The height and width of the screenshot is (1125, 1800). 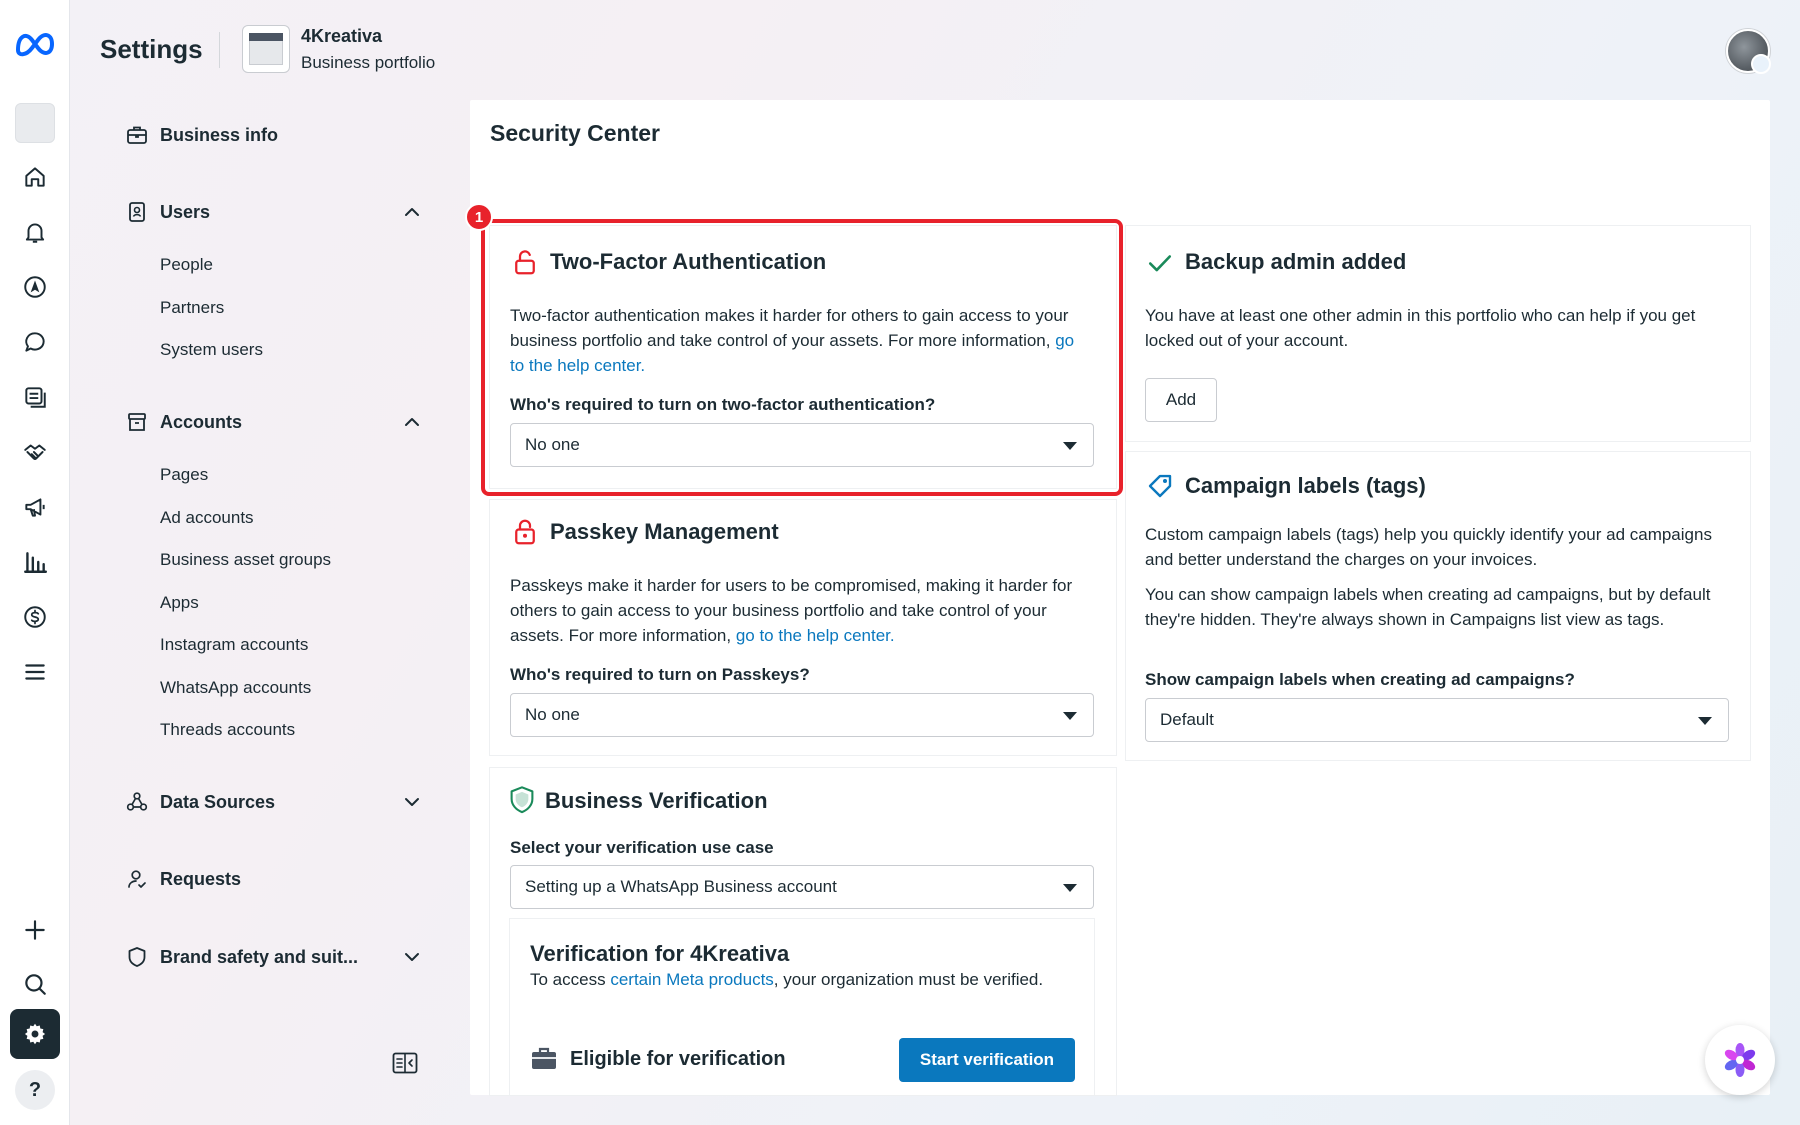 What do you see at coordinates (151, 49) in the screenshot?
I see `page-title: Settings` at bounding box center [151, 49].